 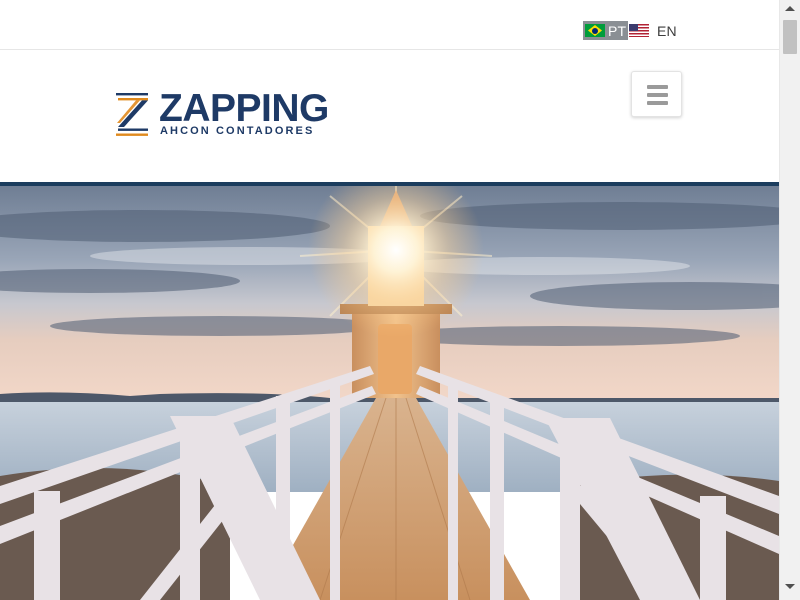 What do you see at coordinates (595, 30) in the screenshot?
I see `brazil-flag-icon` at bounding box center [595, 30].